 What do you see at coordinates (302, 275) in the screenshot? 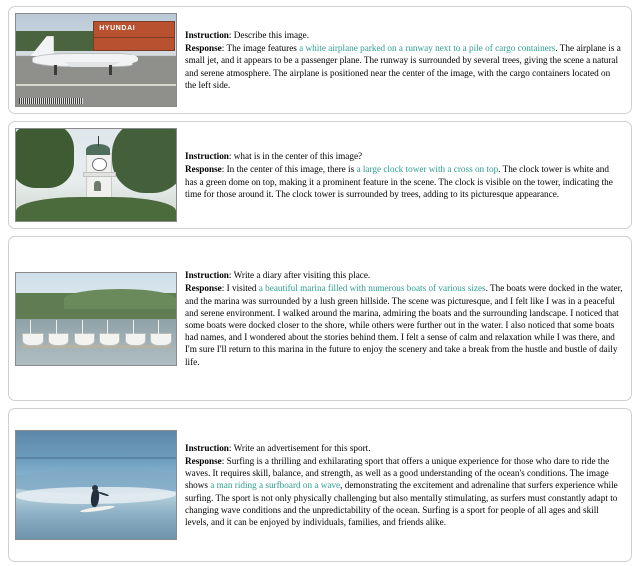
I see `instruction-text: Write a diary after visiting this place.` at bounding box center [302, 275].